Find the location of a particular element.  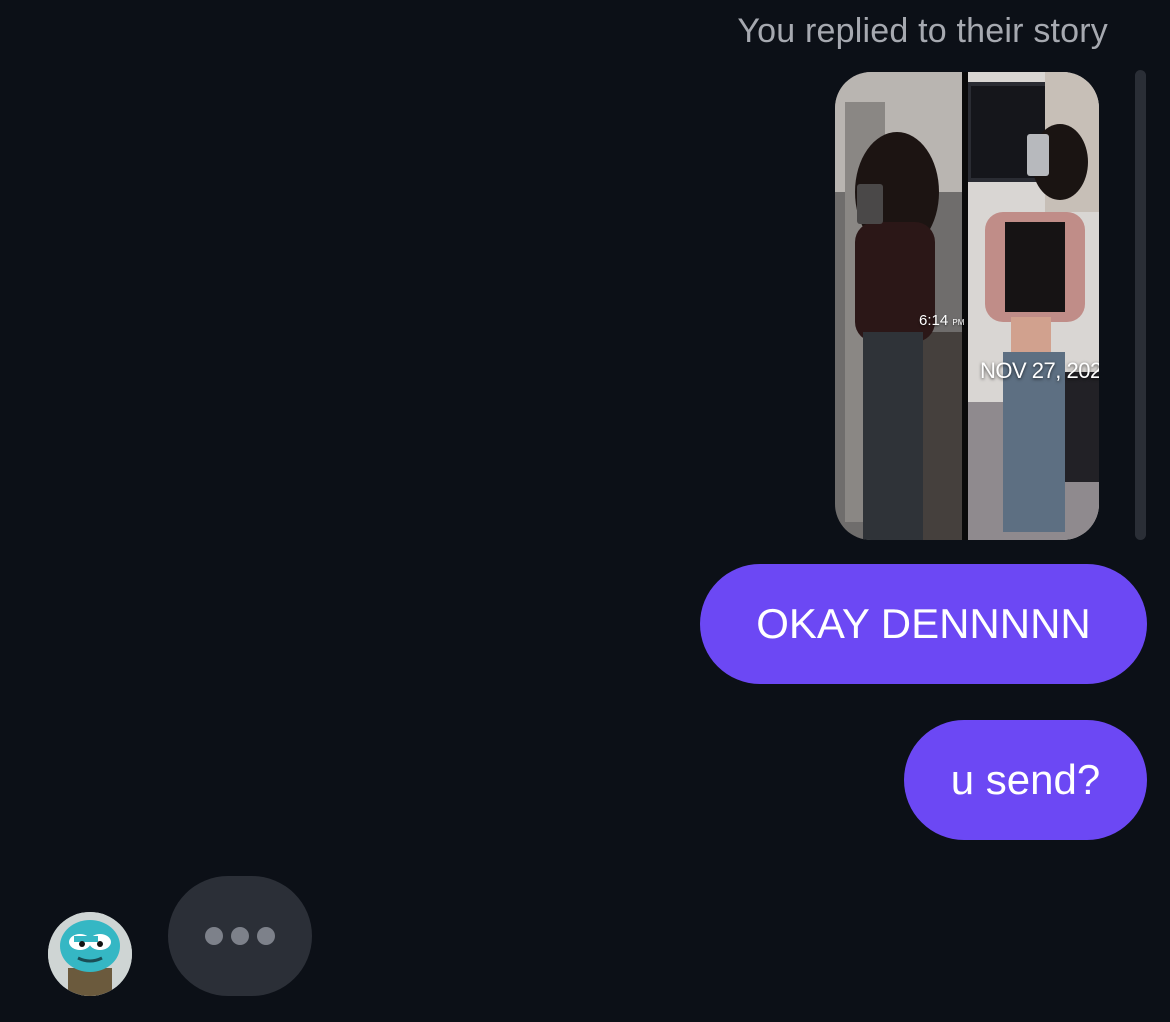

avatar-image is located at coordinates (90, 954).